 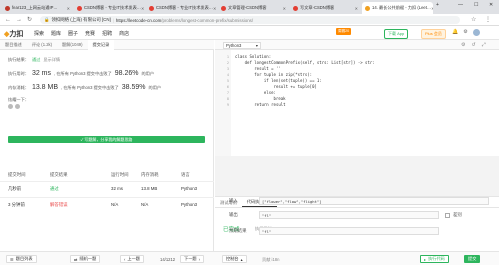 What do you see at coordinates (39, 33) in the screenshot?
I see `nav-explore: 探索` at bounding box center [39, 33].